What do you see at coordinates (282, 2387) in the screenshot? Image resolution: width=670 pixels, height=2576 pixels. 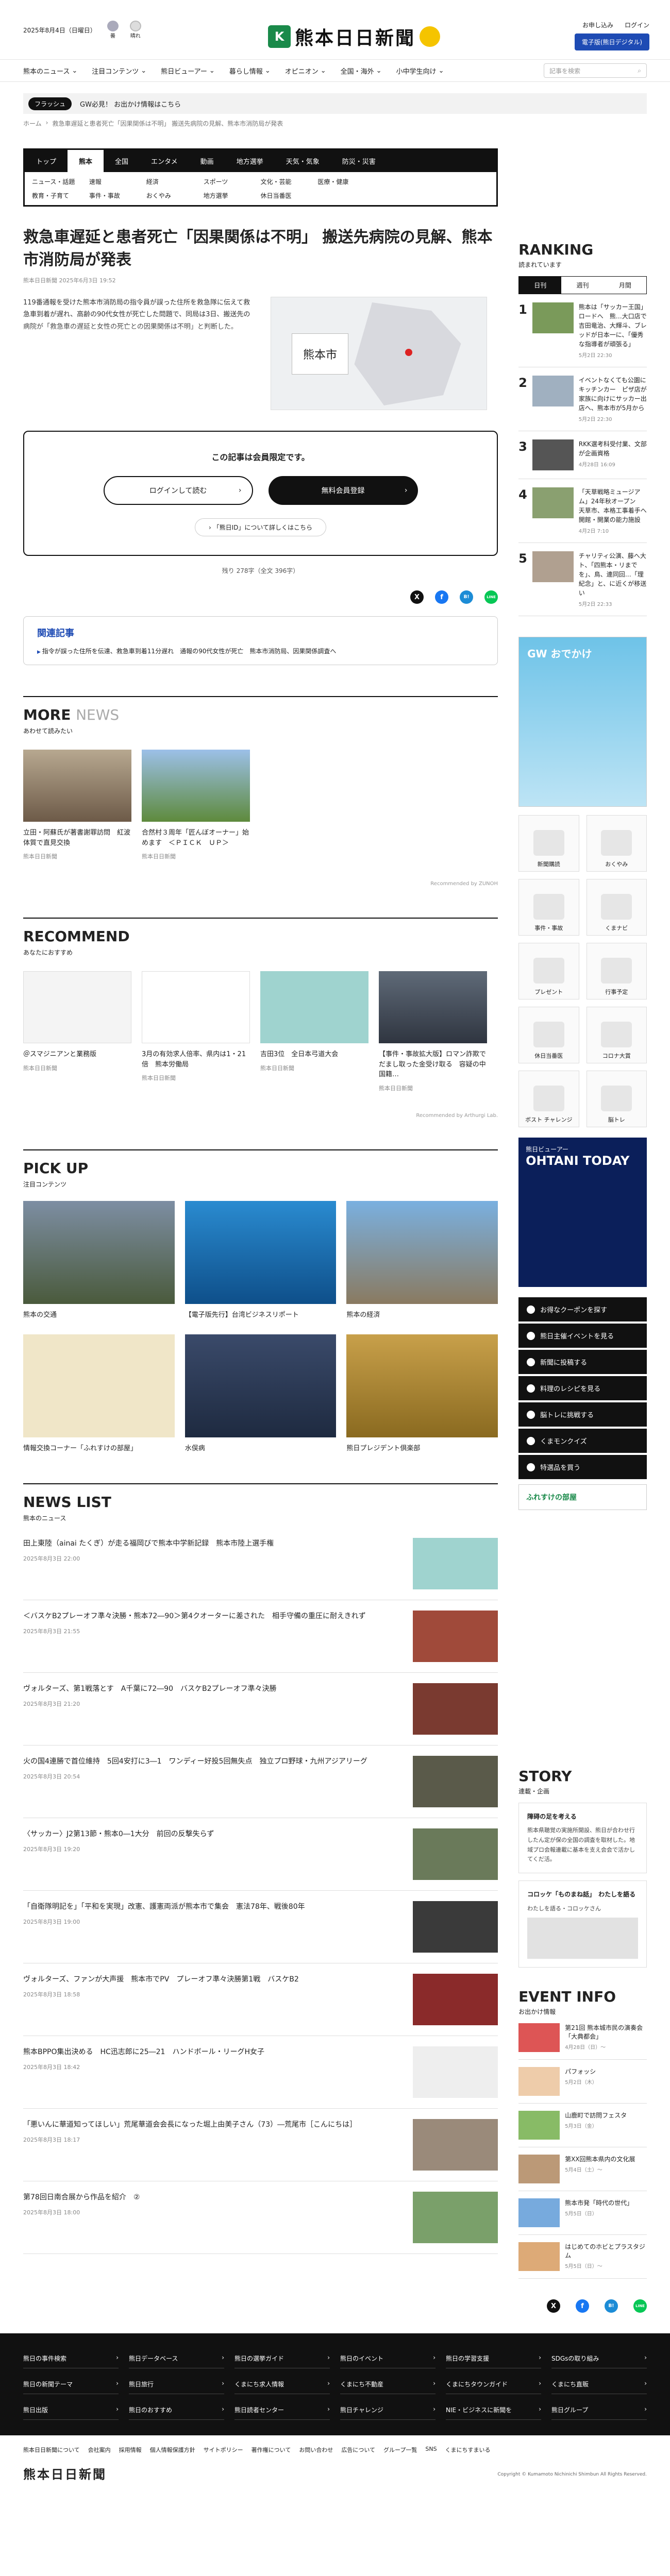 I see `footer-link: くまにち求人情報 ›` at bounding box center [282, 2387].